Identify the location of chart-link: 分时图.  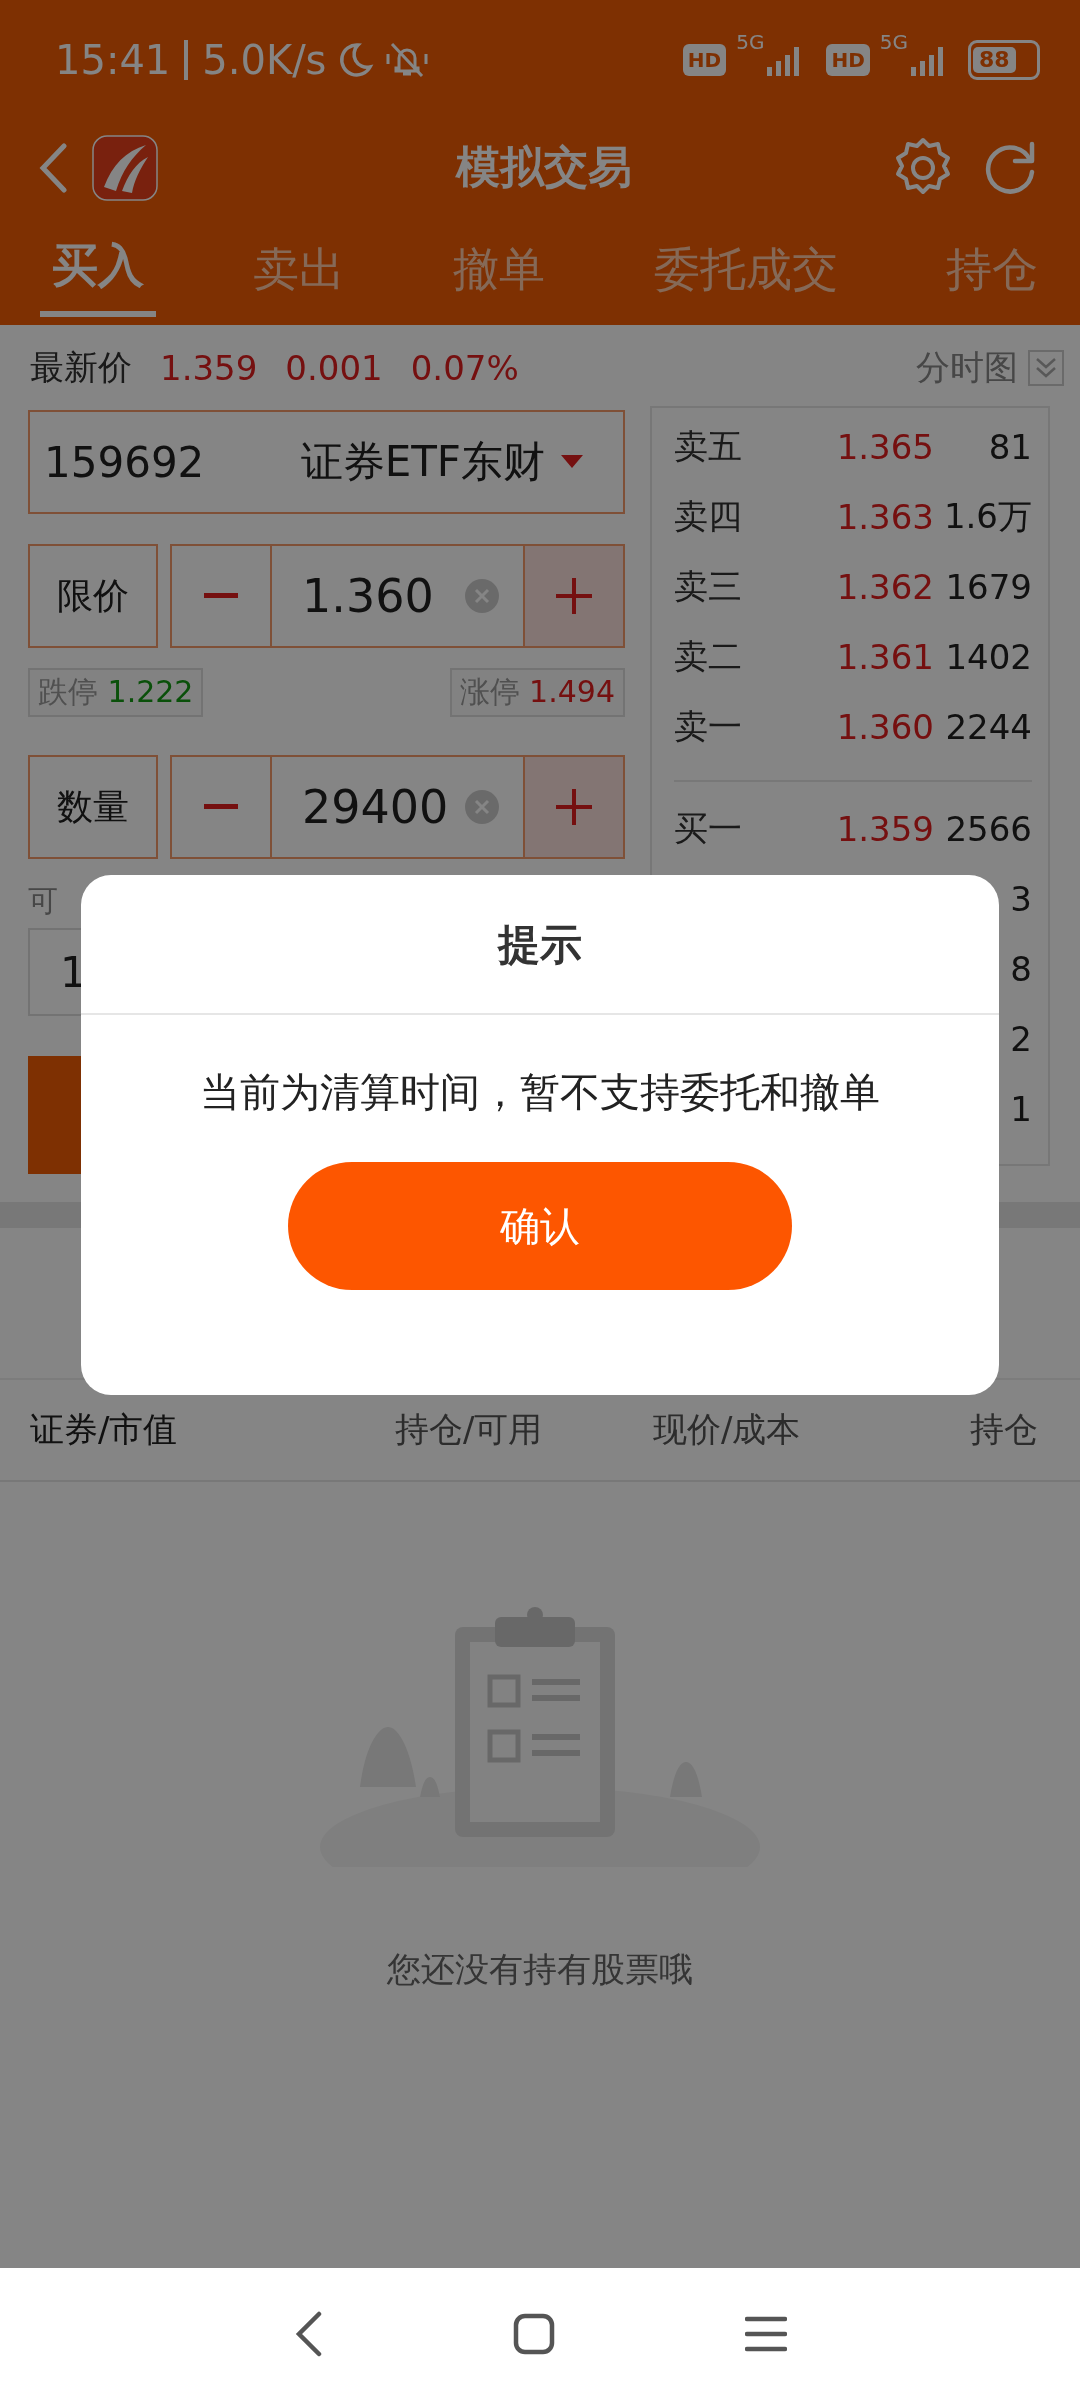
(967, 367).